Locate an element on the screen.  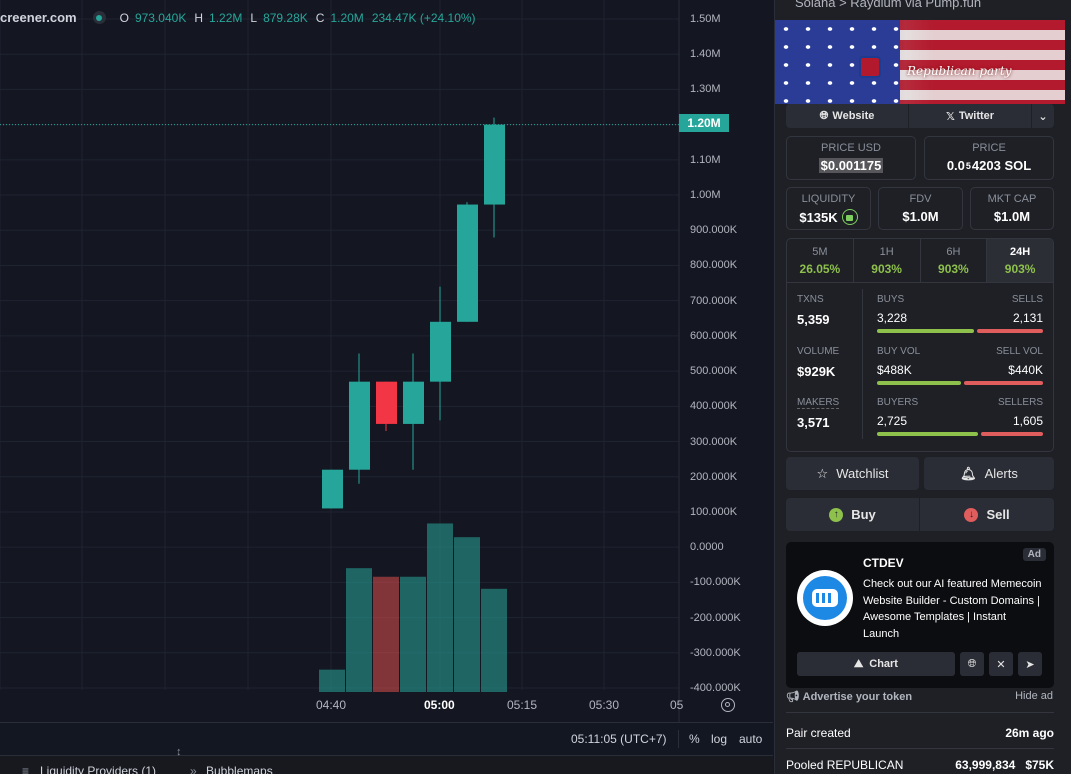
chevron-down-icon: ⌄ is located at coordinates (1043, 116).